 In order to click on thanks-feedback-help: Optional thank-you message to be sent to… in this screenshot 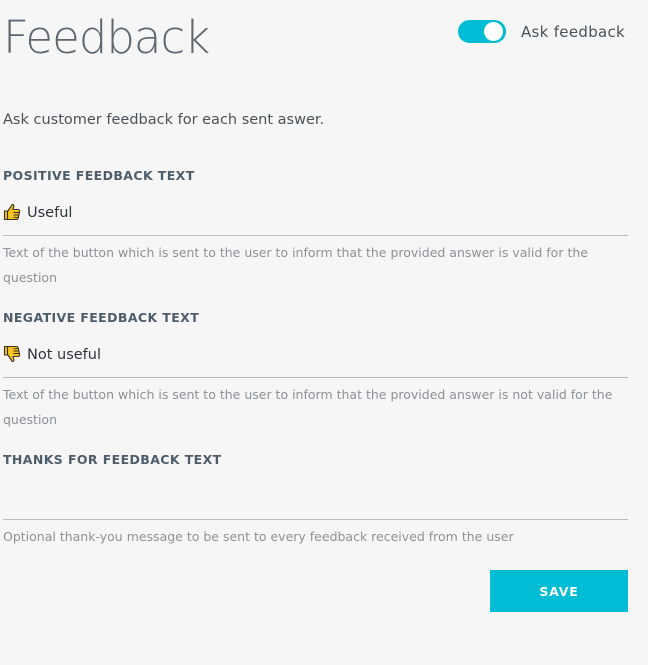, I will do `click(258, 536)`.